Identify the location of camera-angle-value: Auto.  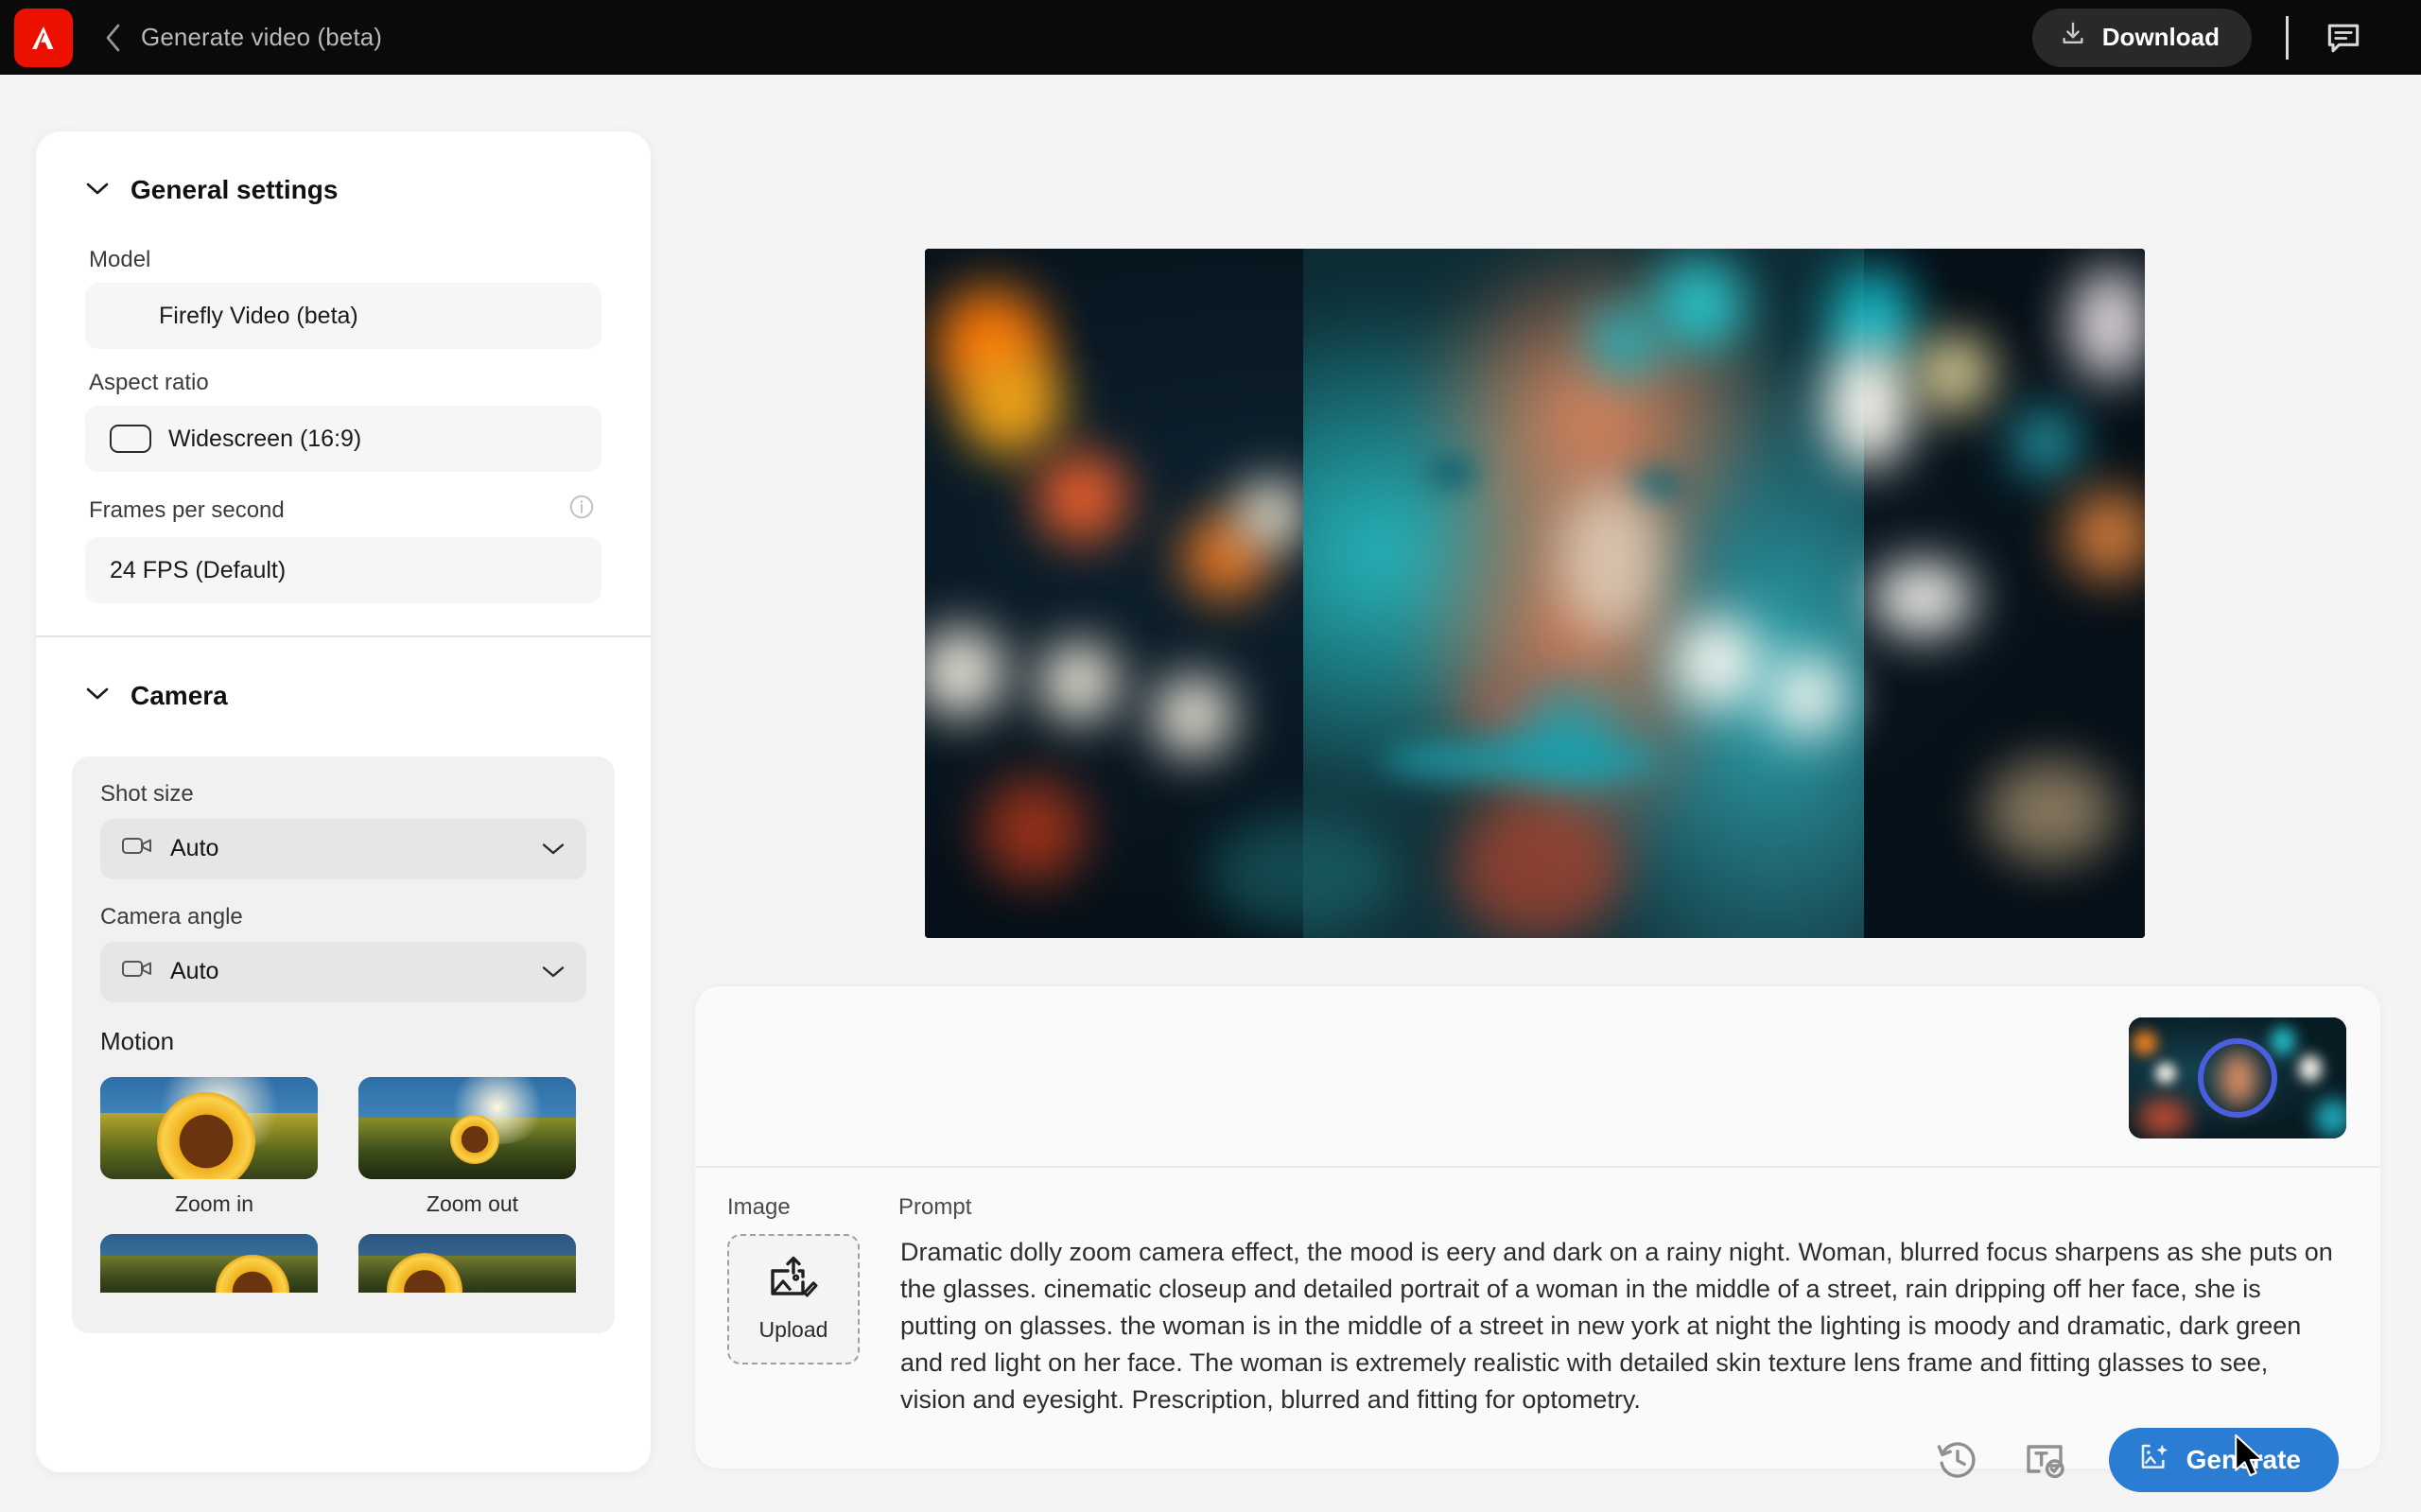
(194, 971).